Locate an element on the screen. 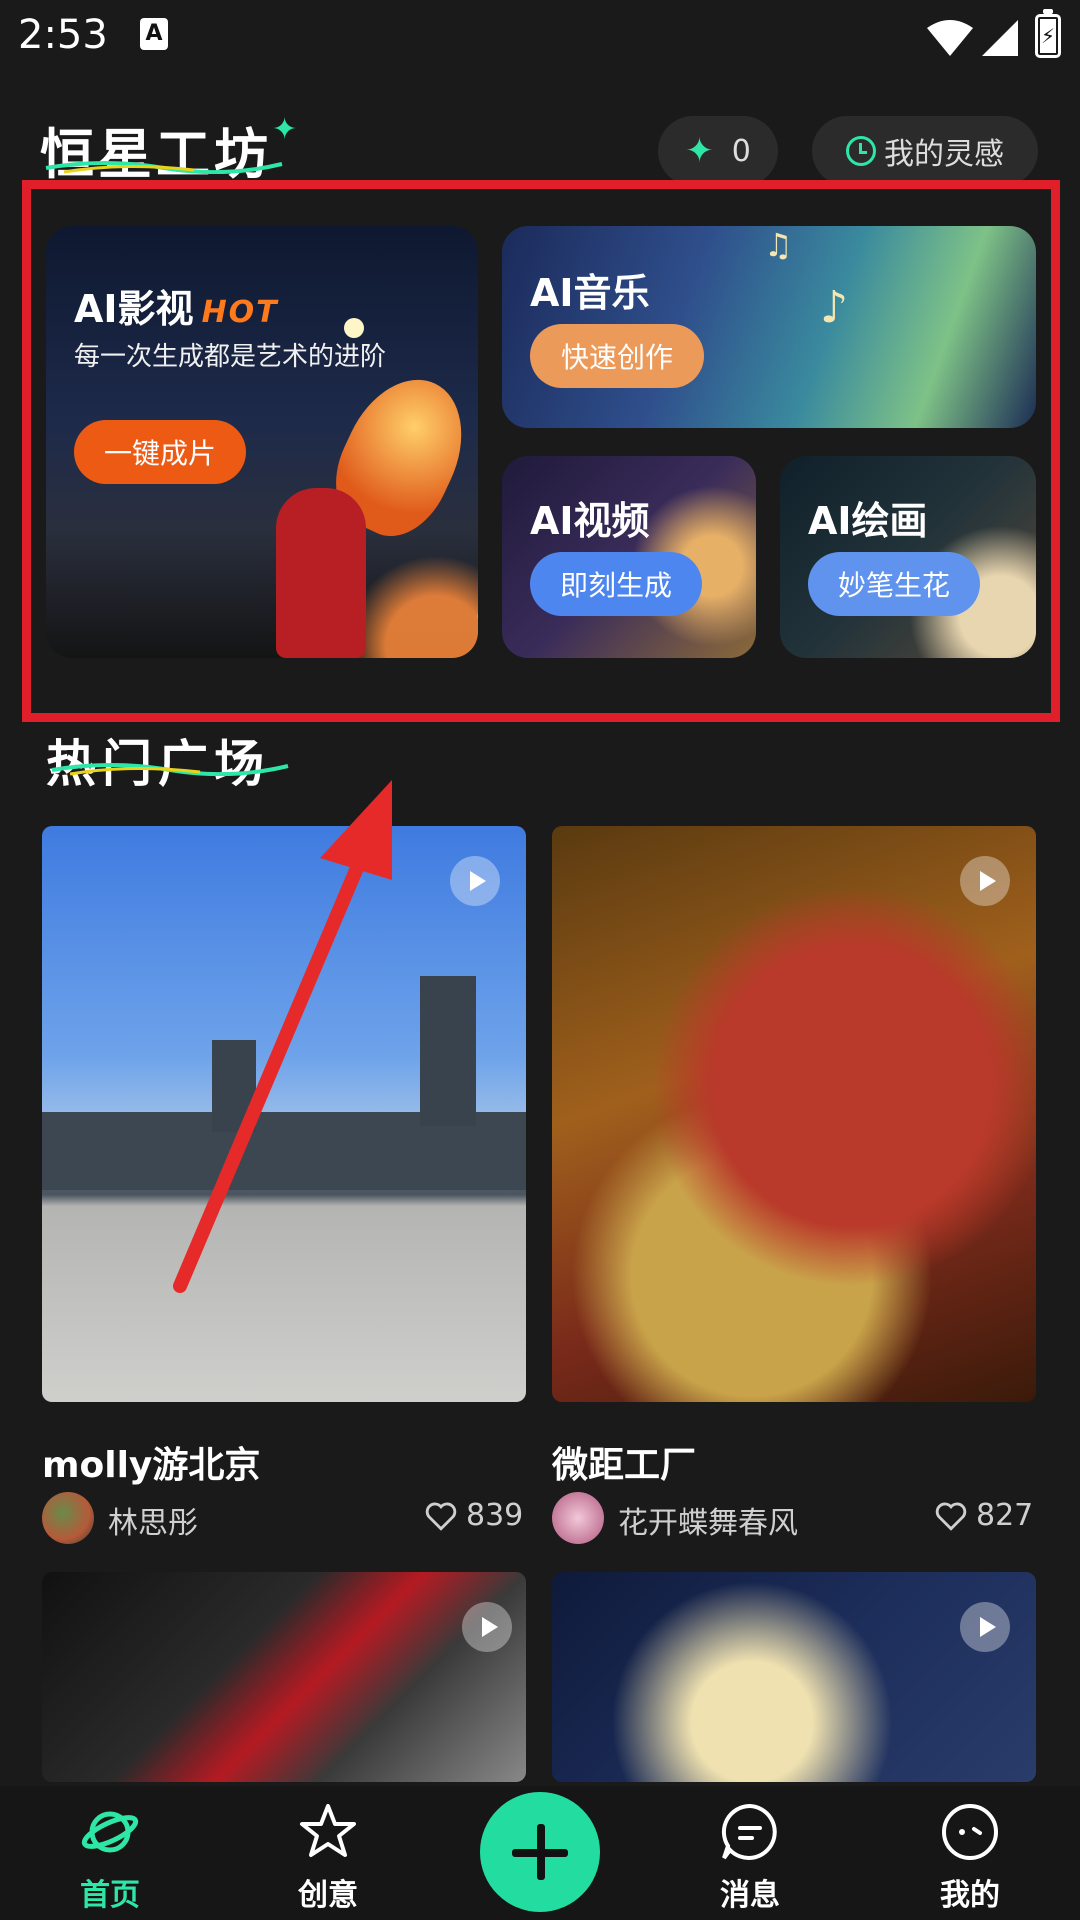 Image resolution: width=1080 pixels, height=1920 pixels. points-button: ✦ 0 is located at coordinates (718, 151).